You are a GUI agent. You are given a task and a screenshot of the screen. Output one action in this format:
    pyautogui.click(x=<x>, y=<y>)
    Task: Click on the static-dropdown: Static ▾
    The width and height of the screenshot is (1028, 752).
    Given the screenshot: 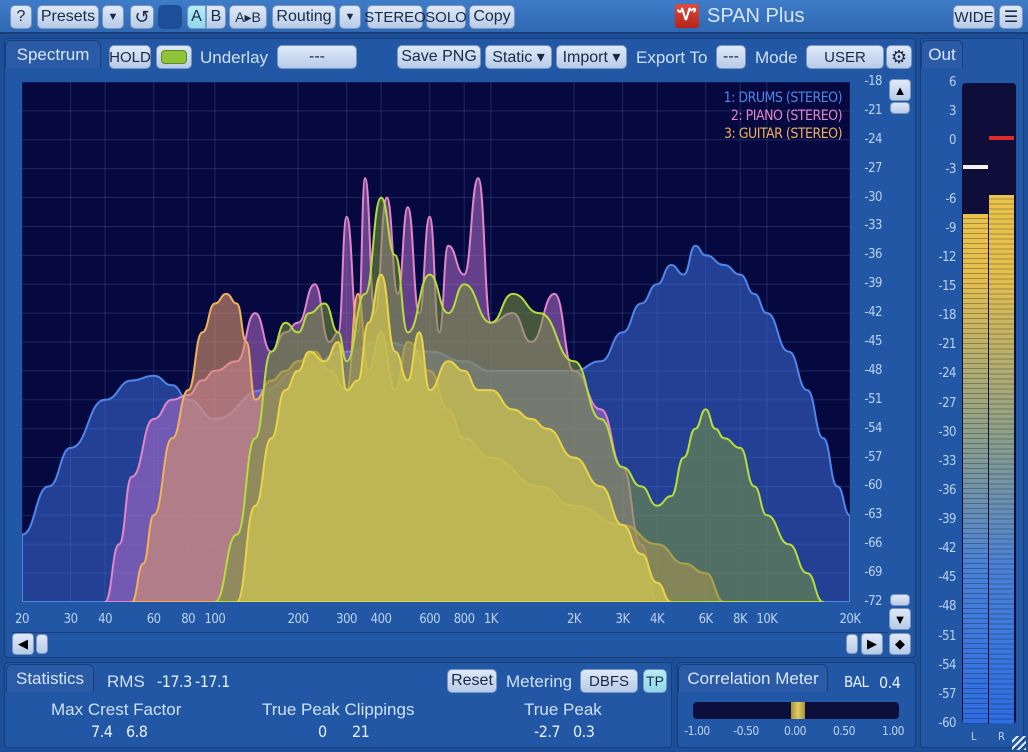 What is the action you would take?
    pyautogui.click(x=518, y=57)
    